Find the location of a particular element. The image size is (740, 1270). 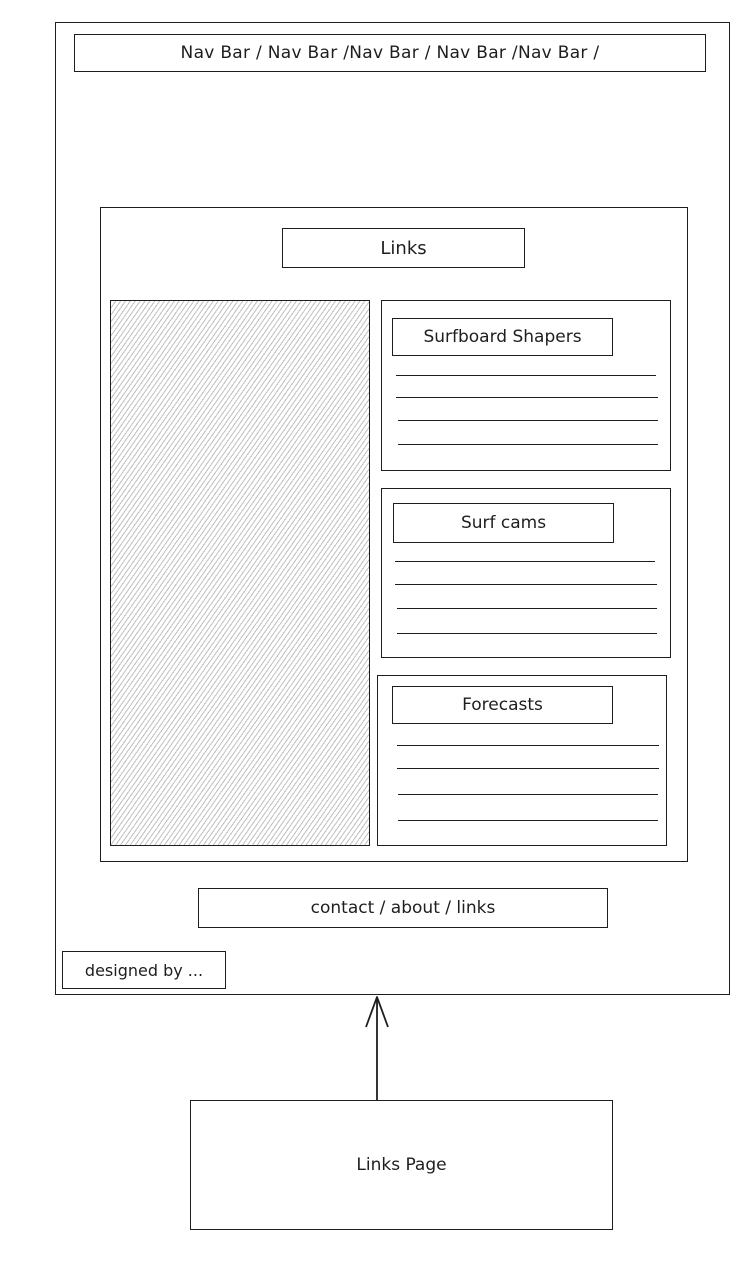

page-label: Links Page is located at coordinates (401, 1165).